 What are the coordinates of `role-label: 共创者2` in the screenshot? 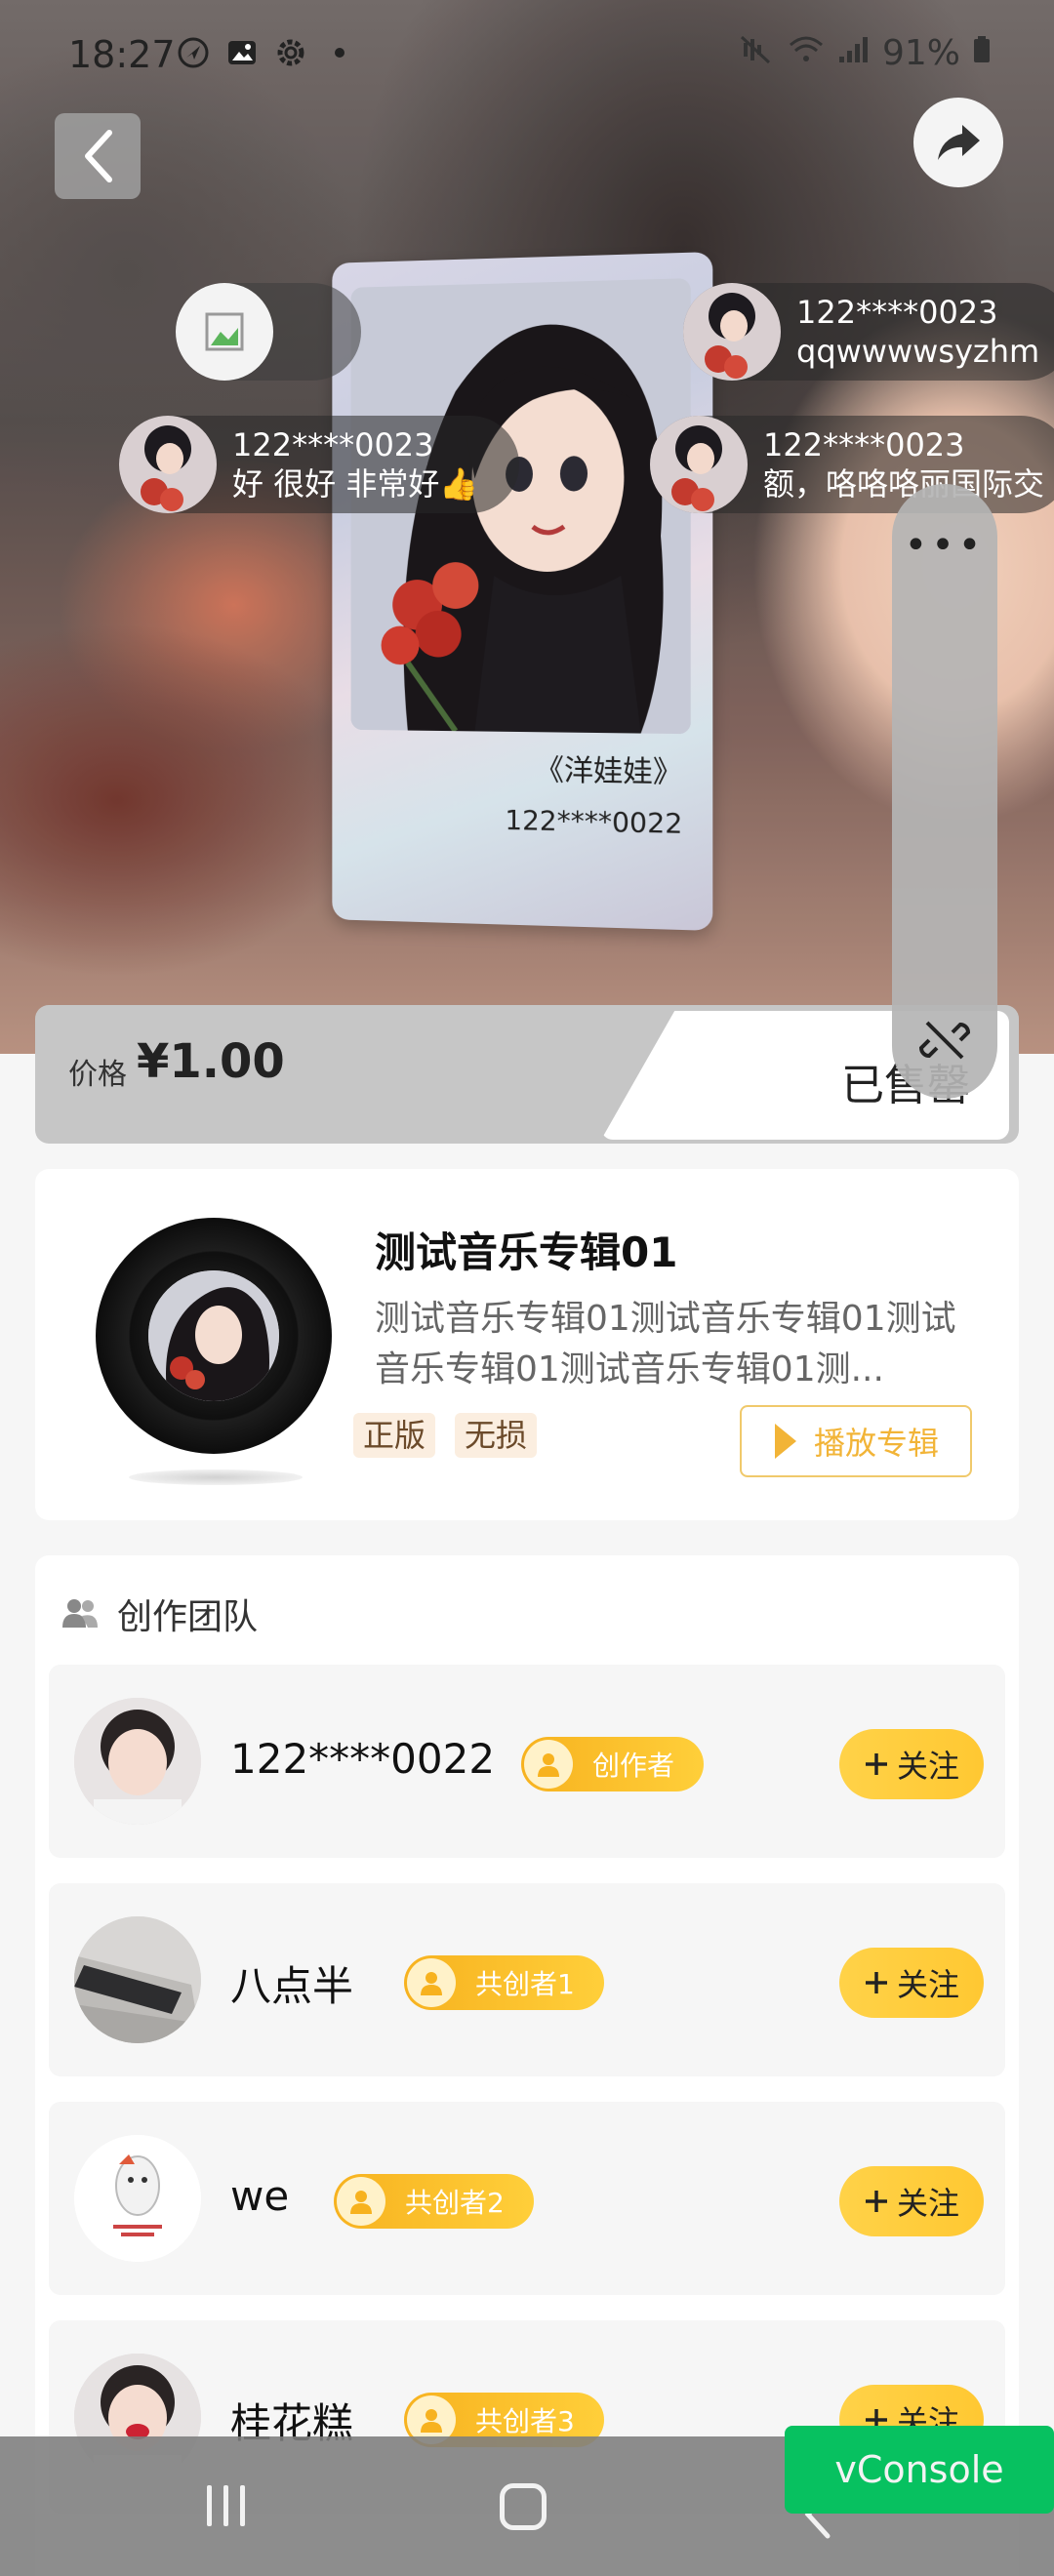 It's located at (455, 2203).